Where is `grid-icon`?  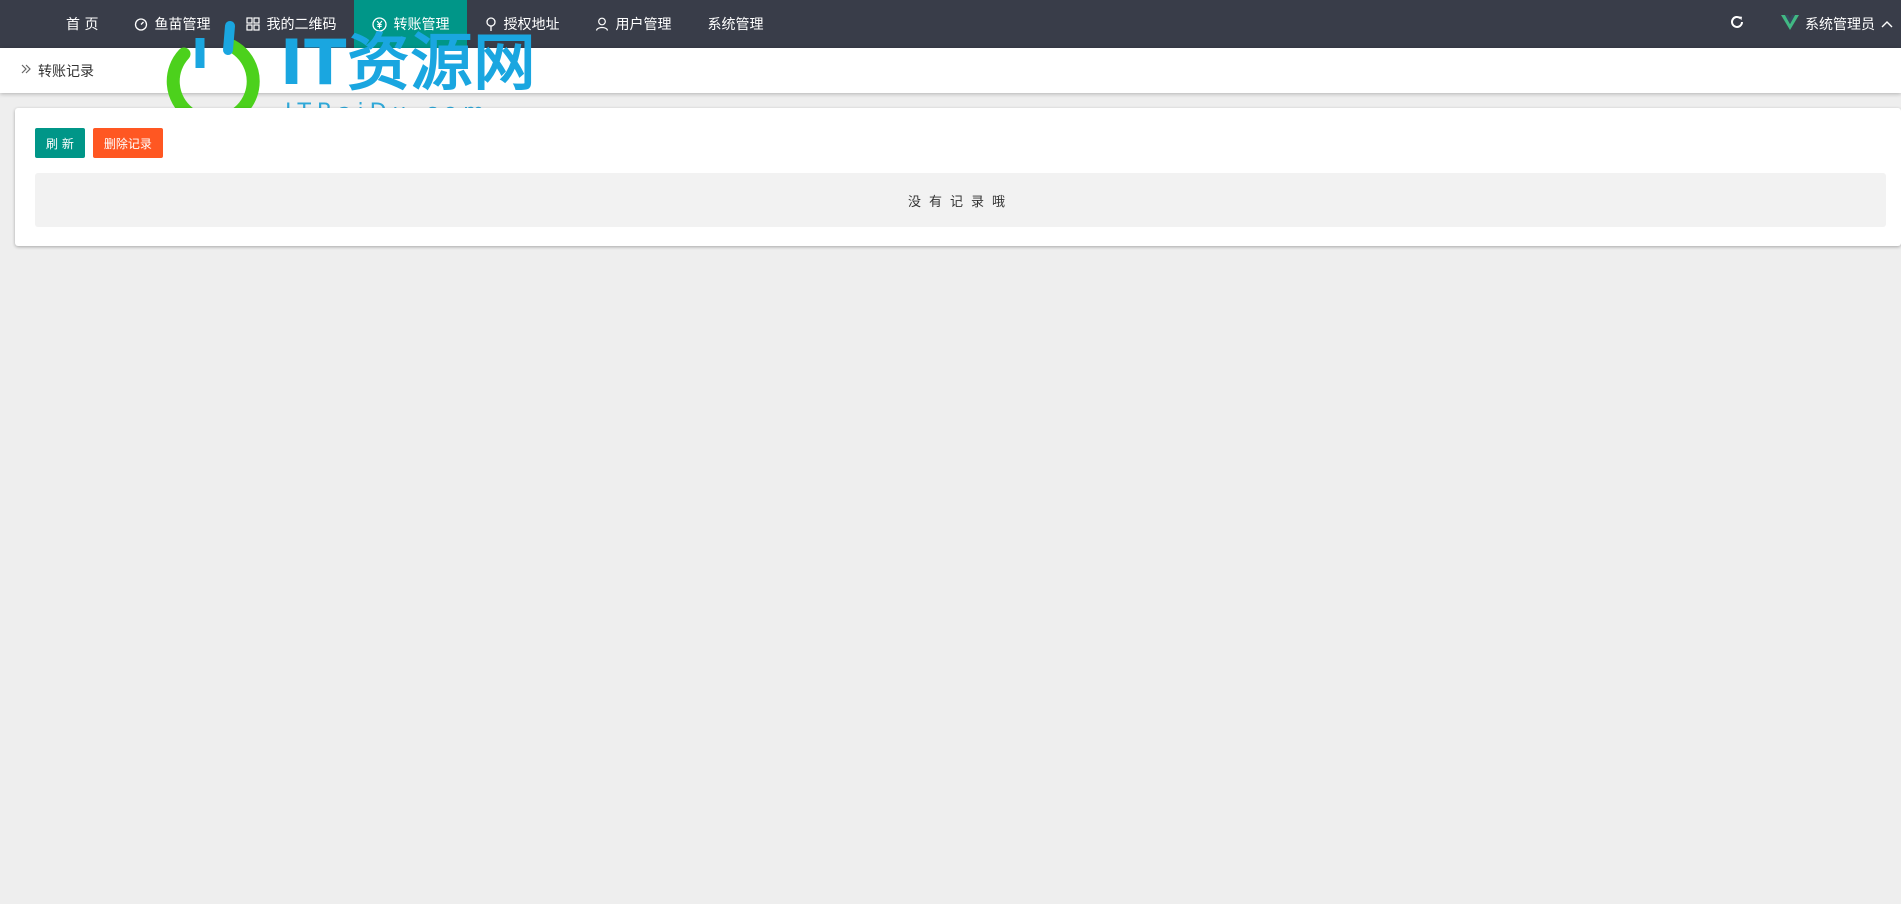
grid-icon is located at coordinates (253, 24).